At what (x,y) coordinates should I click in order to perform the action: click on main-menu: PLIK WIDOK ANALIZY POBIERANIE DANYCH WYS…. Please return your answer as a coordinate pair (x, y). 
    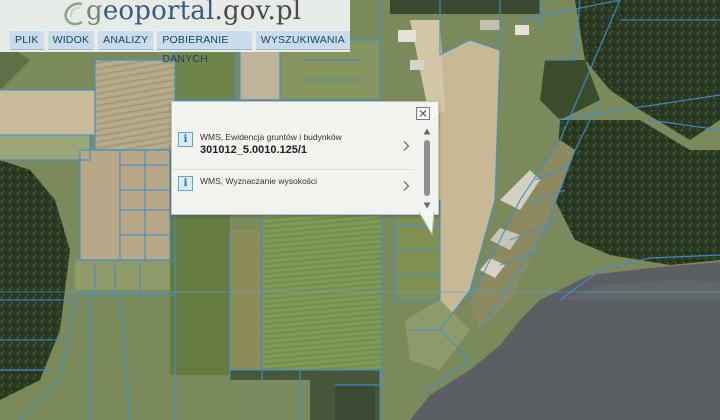
    Looking at the image, I should click on (180, 47).